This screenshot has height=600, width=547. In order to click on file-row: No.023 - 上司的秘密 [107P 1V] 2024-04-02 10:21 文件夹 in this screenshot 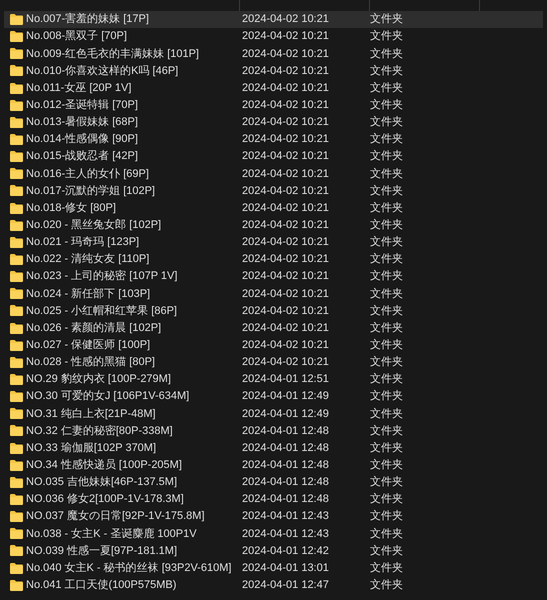, I will do `click(273, 277)`.